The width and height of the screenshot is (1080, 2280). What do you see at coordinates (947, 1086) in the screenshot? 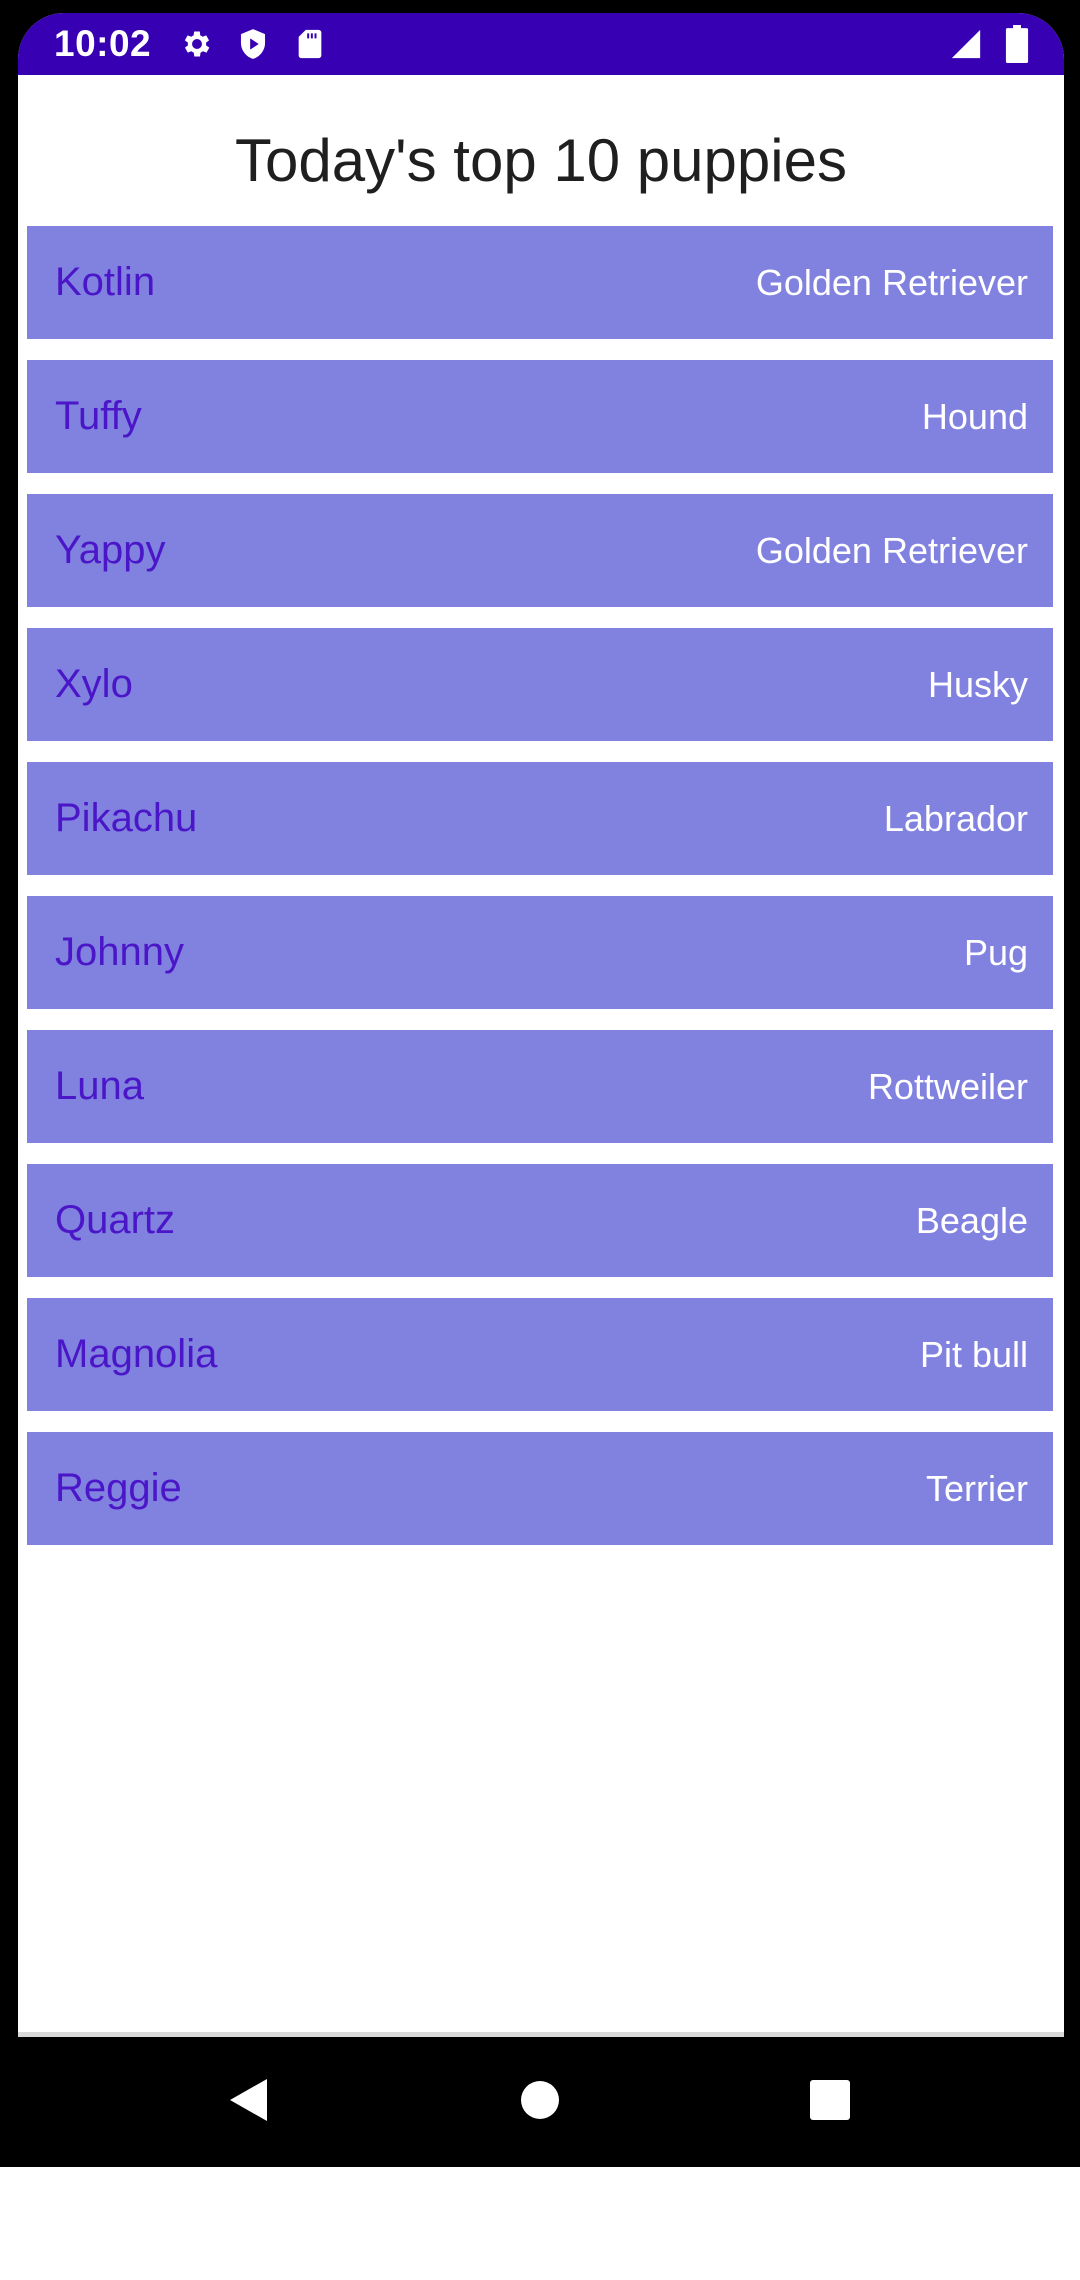
I see `puppy-breed: Rottweiler` at bounding box center [947, 1086].